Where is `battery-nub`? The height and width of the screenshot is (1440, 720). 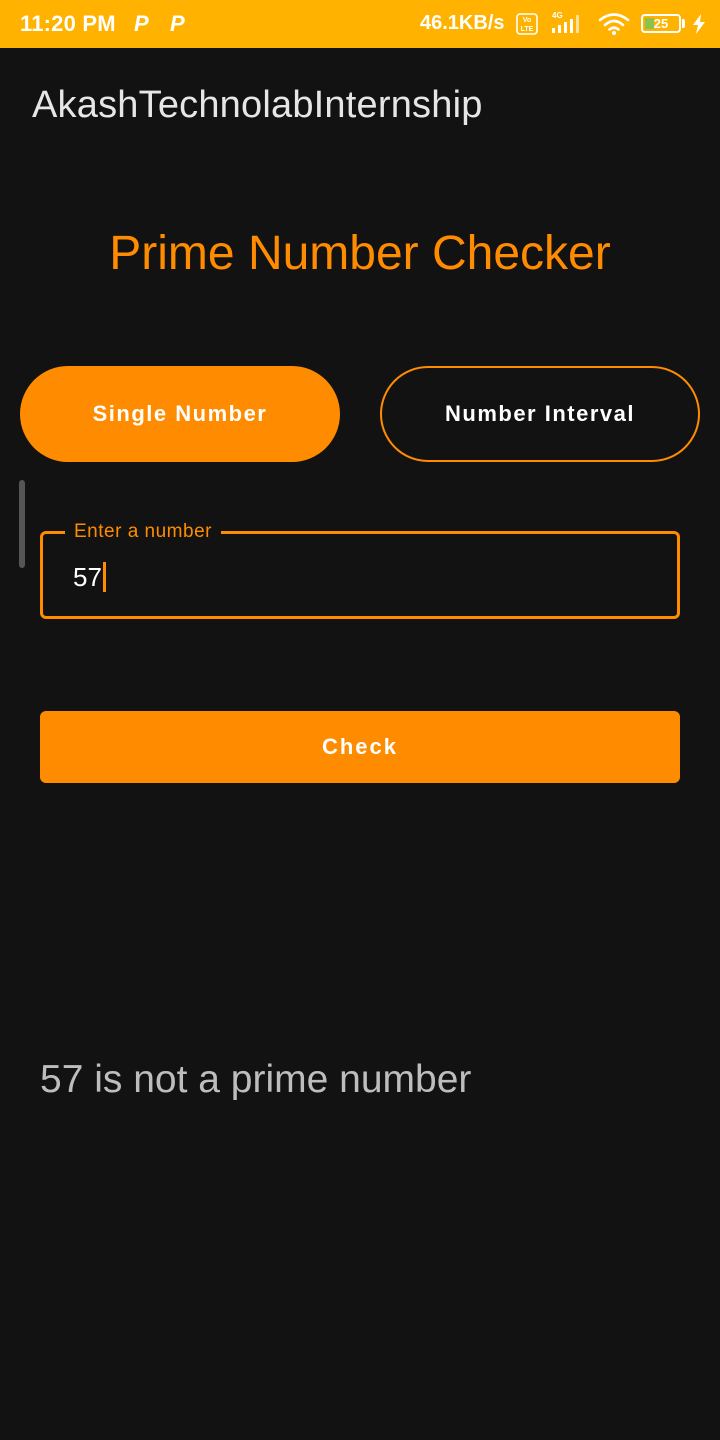
battery-nub is located at coordinates (683, 23).